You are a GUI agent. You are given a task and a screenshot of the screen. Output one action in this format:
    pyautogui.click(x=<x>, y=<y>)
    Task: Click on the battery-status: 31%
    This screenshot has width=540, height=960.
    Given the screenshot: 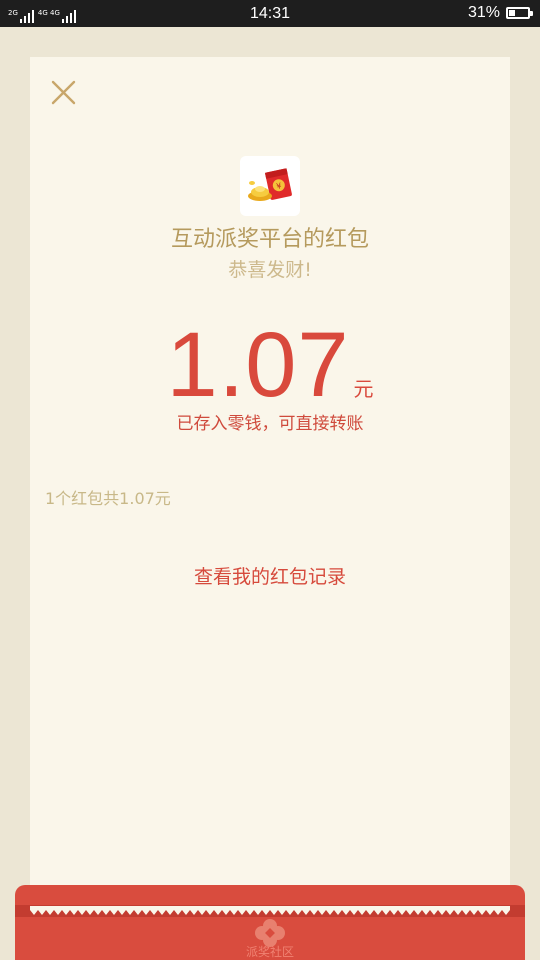 What is the action you would take?
    pyautogui.click(x=500, y=12)
    